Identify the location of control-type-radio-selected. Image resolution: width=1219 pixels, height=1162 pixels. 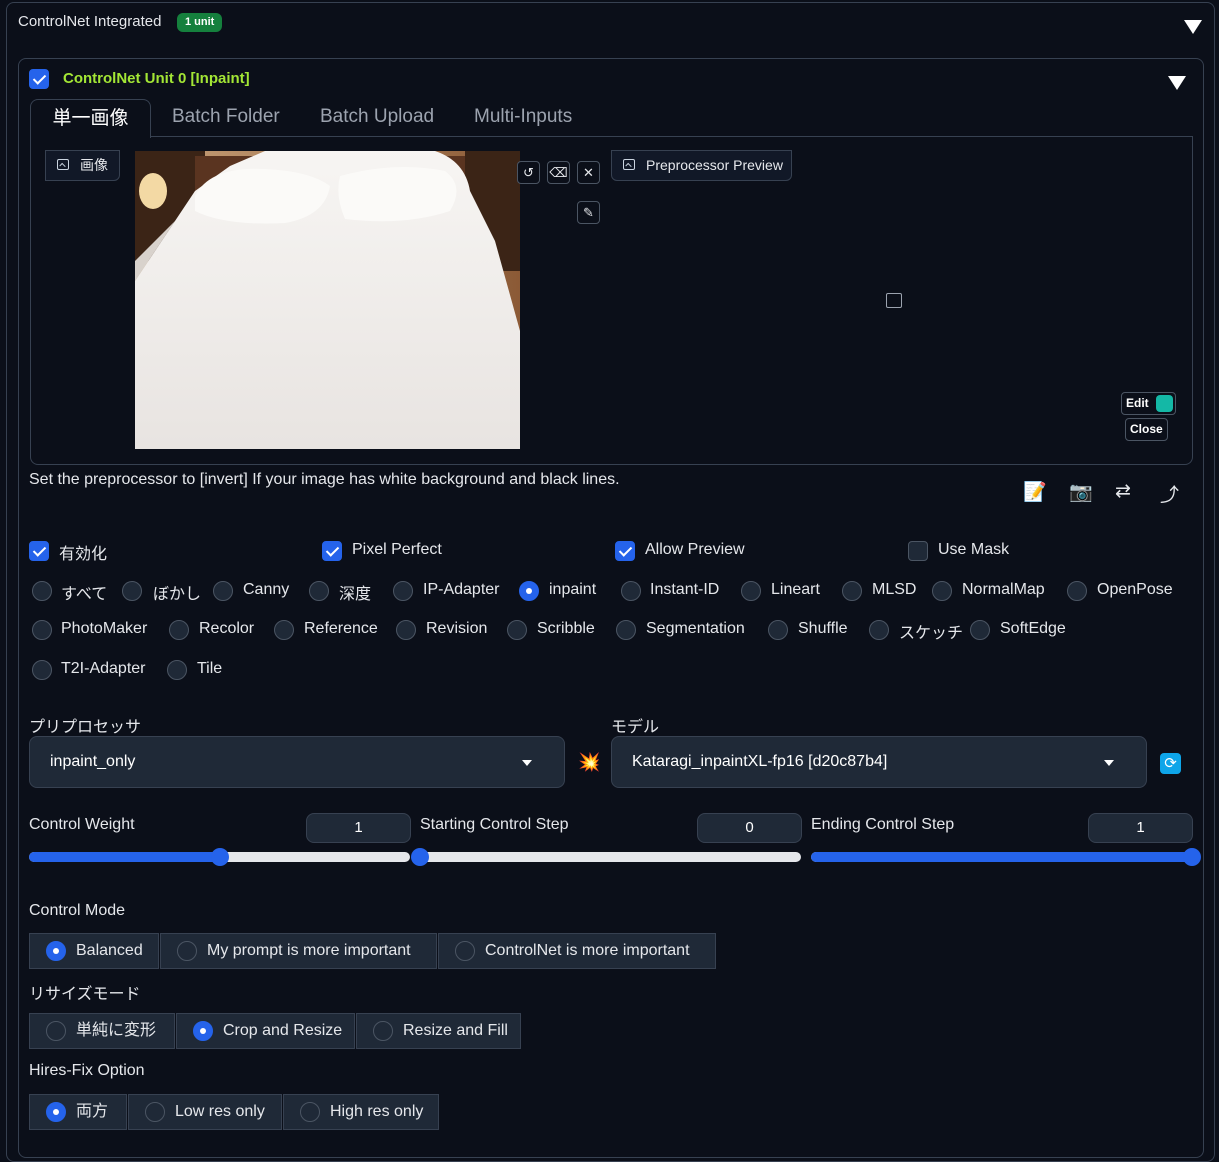
(529, 591).